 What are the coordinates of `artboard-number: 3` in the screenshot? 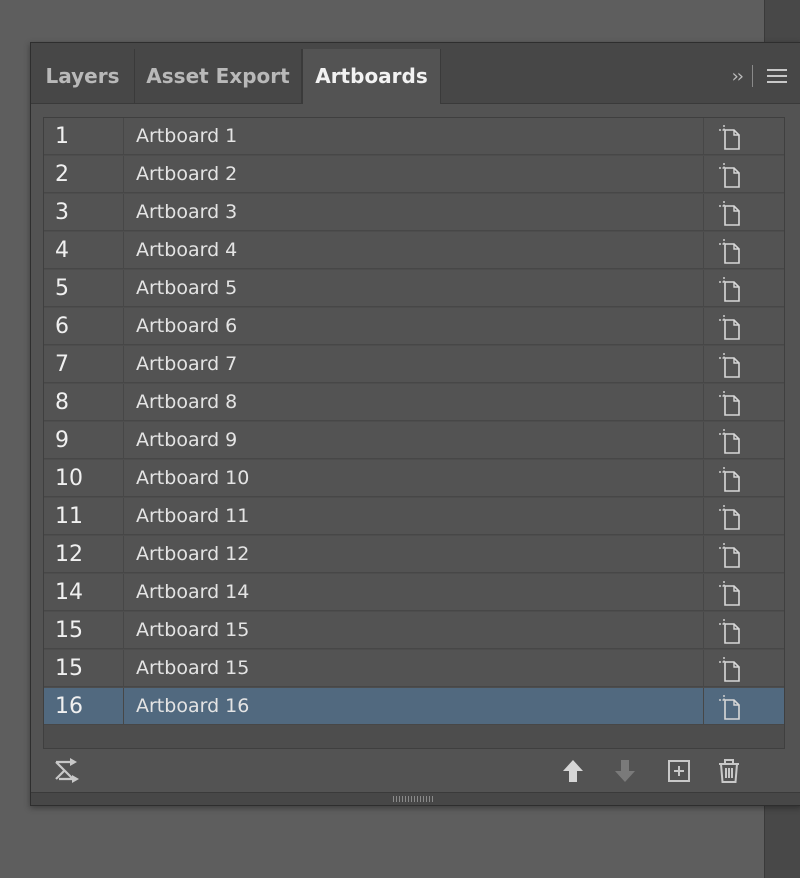 It's located at (84, 212).